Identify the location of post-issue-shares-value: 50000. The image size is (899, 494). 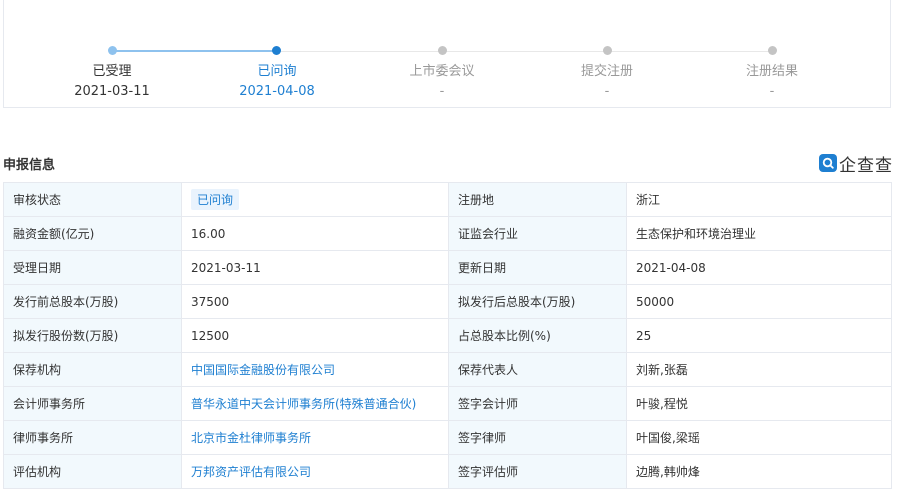
(759, 301).